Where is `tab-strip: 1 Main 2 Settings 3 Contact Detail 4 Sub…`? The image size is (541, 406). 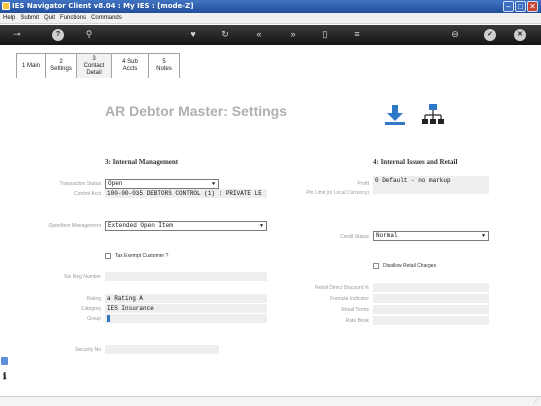
tab-strip: 1 Main 2 Settings 3 Contact Detail 4 Sub… is located at coordinates (98, 65).